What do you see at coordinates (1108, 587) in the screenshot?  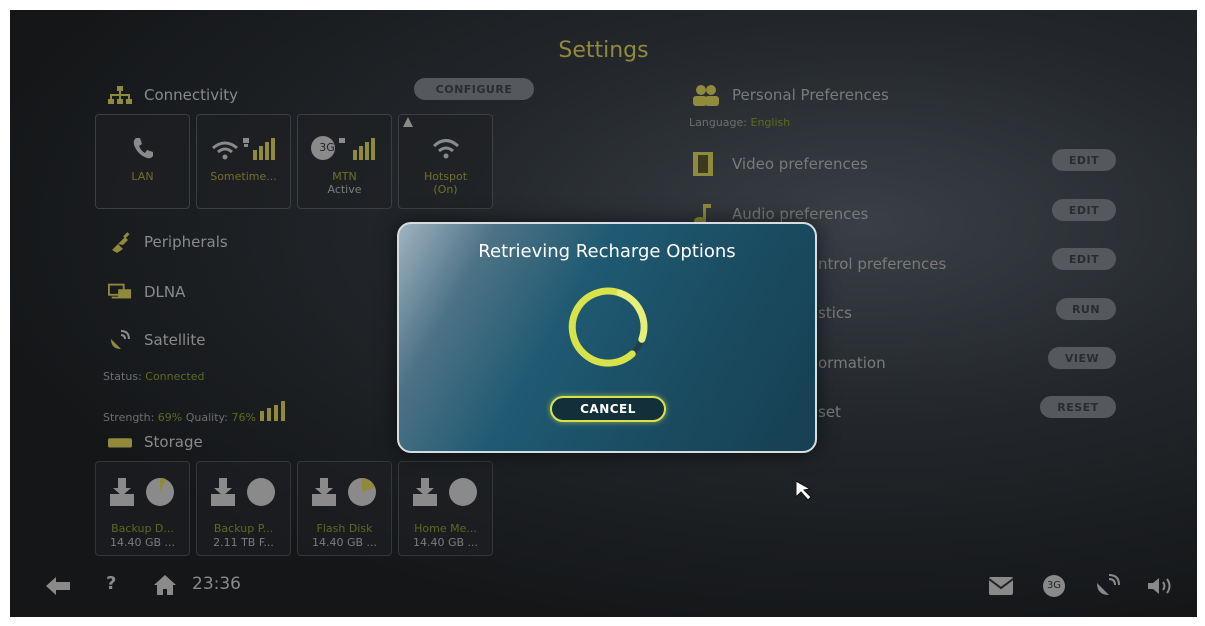 I see `satellite-status-icon` at bounding box center [1108, 587].